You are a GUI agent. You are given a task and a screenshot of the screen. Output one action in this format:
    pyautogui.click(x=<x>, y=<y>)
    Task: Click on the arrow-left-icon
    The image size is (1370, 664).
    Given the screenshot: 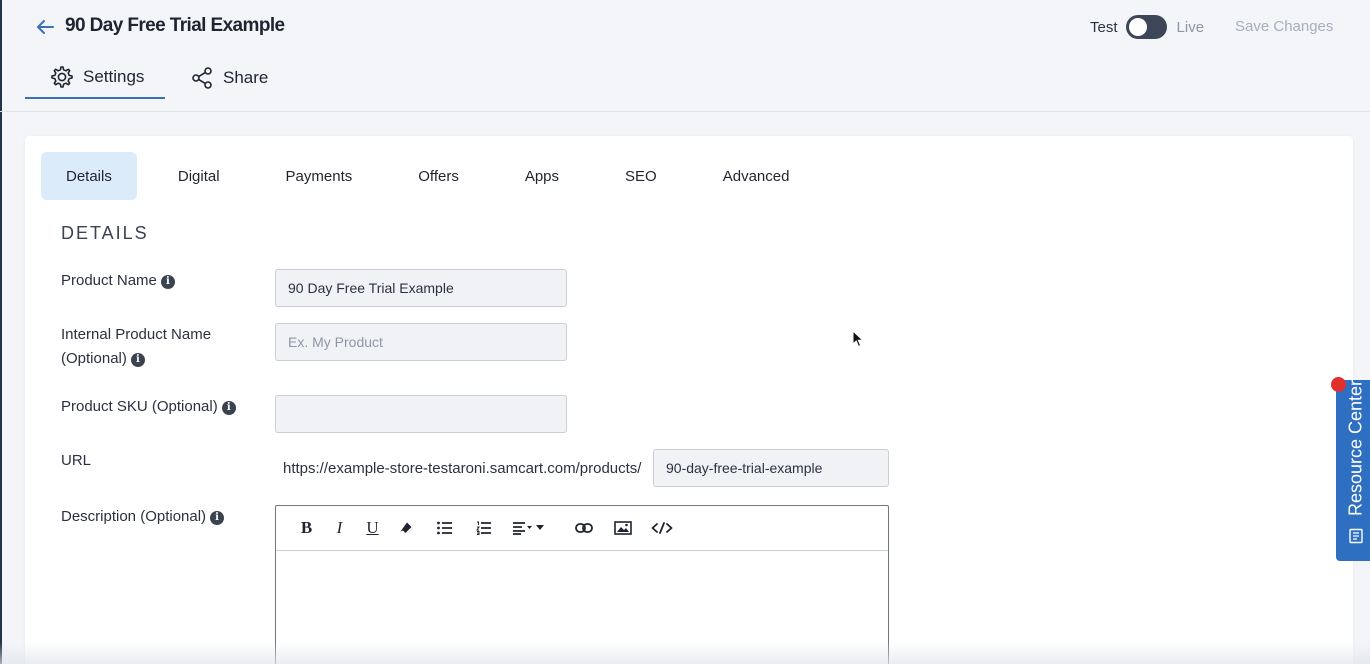 What is the action you would take?
    pyautogui.click(x=45, y=27)
    